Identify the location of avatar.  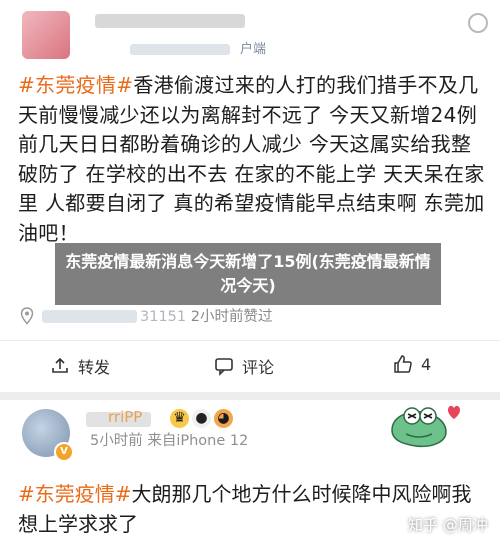
(46, 35).